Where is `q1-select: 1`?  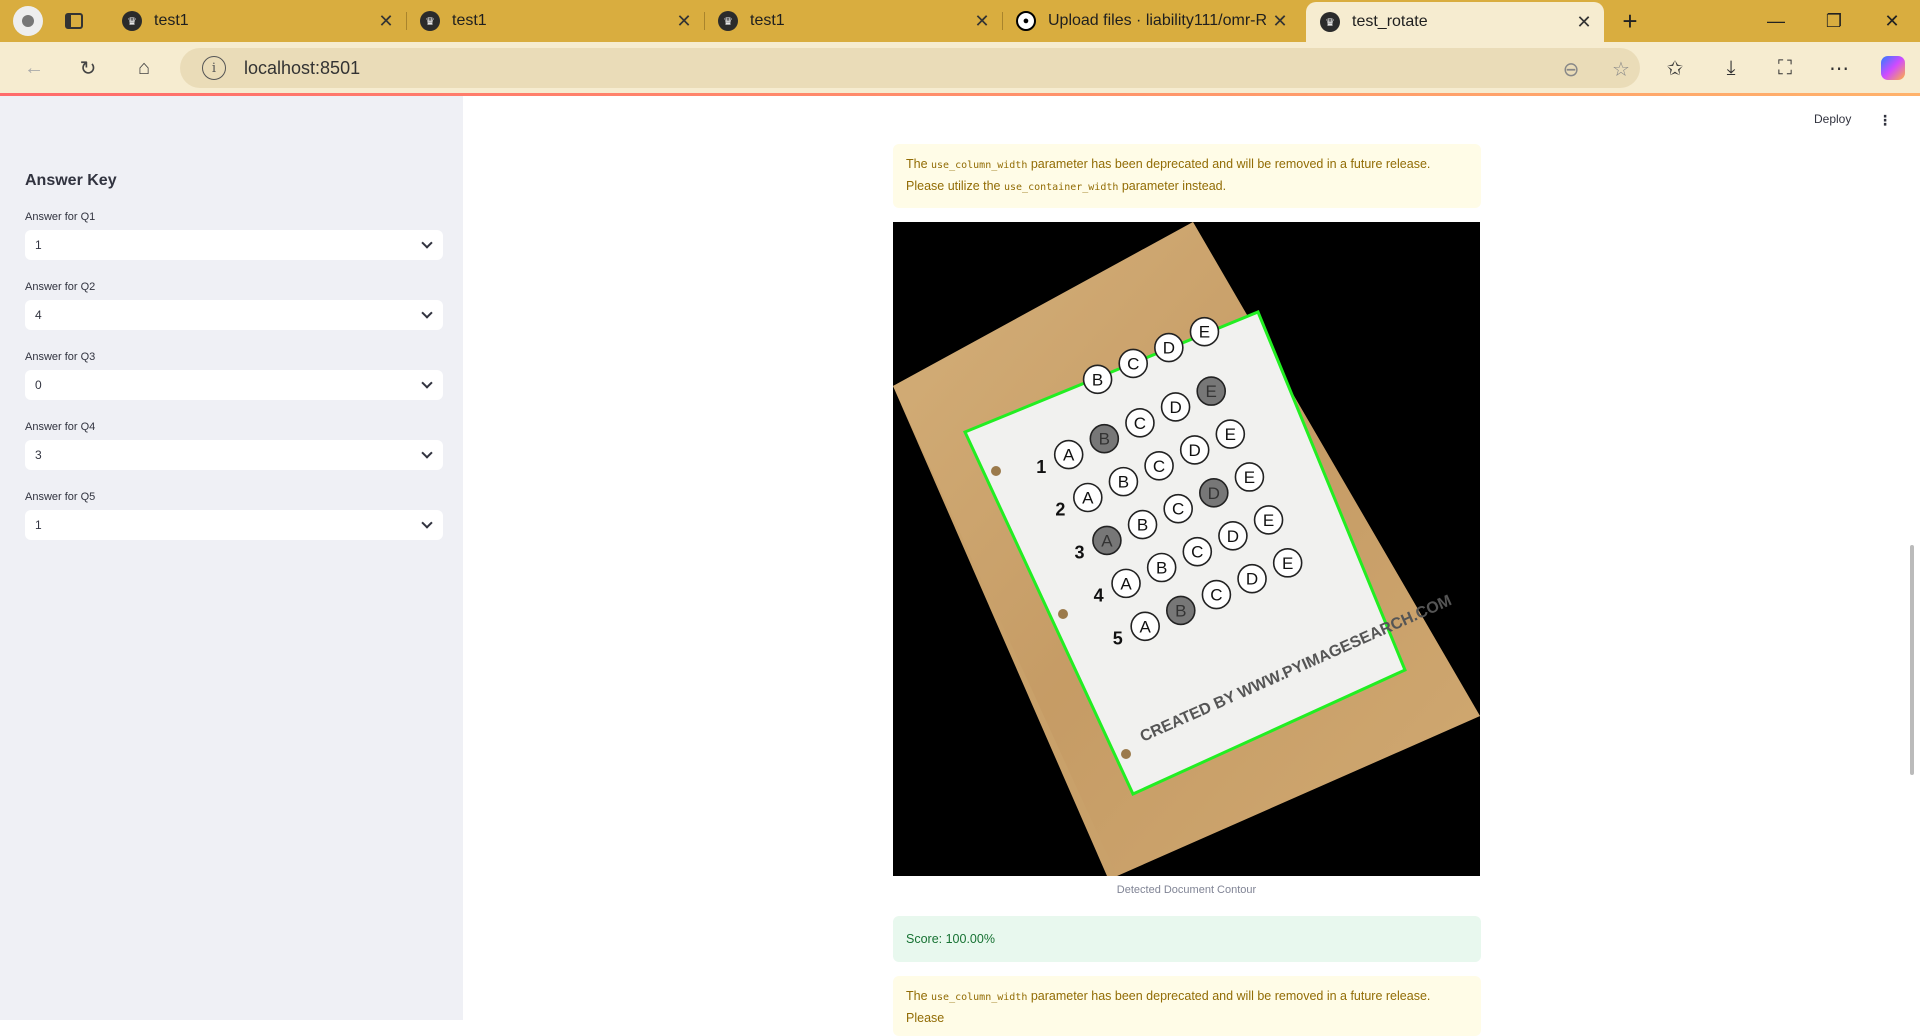 q1-select: 1 is located at coordinates (234, 245).